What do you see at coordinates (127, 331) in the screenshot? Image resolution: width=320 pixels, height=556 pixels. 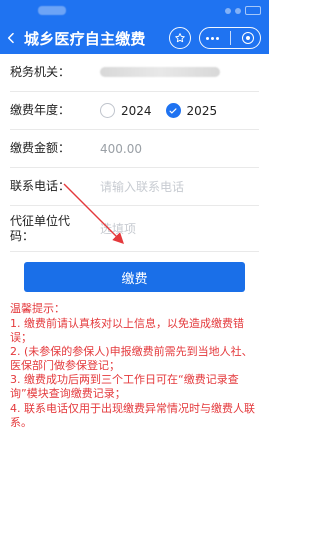 I see `tip-line-1: 1. 缴费前请认真核对以上信息，以免造成缴费错误；` at bounding box center [127, 331].